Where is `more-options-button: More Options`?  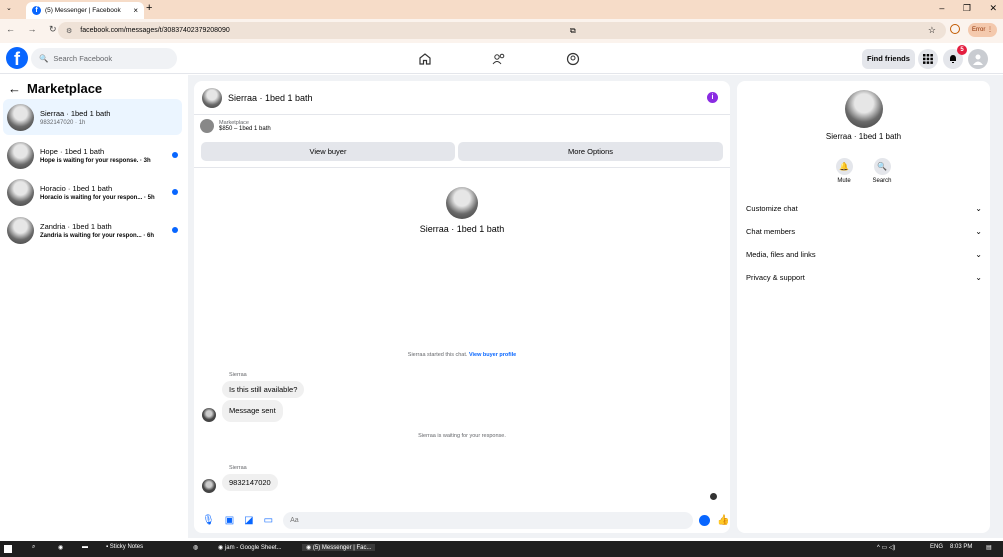 more-options-button: More Options is located at coordinates (590, 151).